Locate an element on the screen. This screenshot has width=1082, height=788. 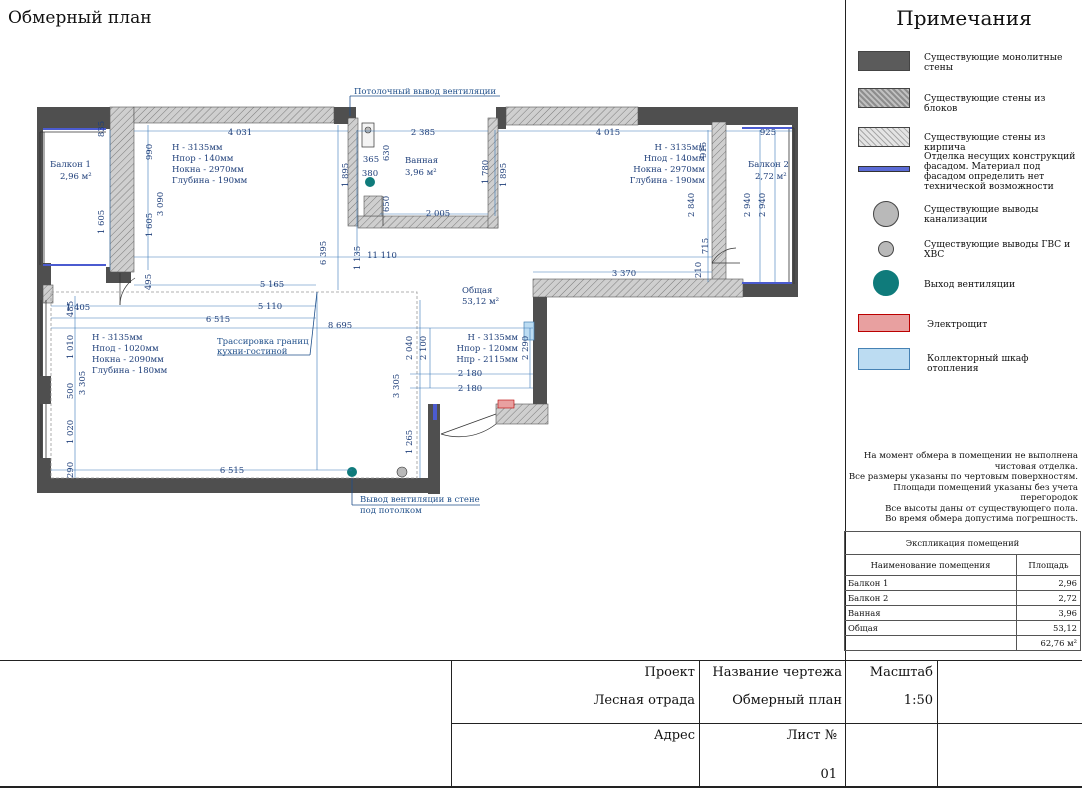
room3-height-2: Hокна - 2090мм is located at coordinates (128, 360).